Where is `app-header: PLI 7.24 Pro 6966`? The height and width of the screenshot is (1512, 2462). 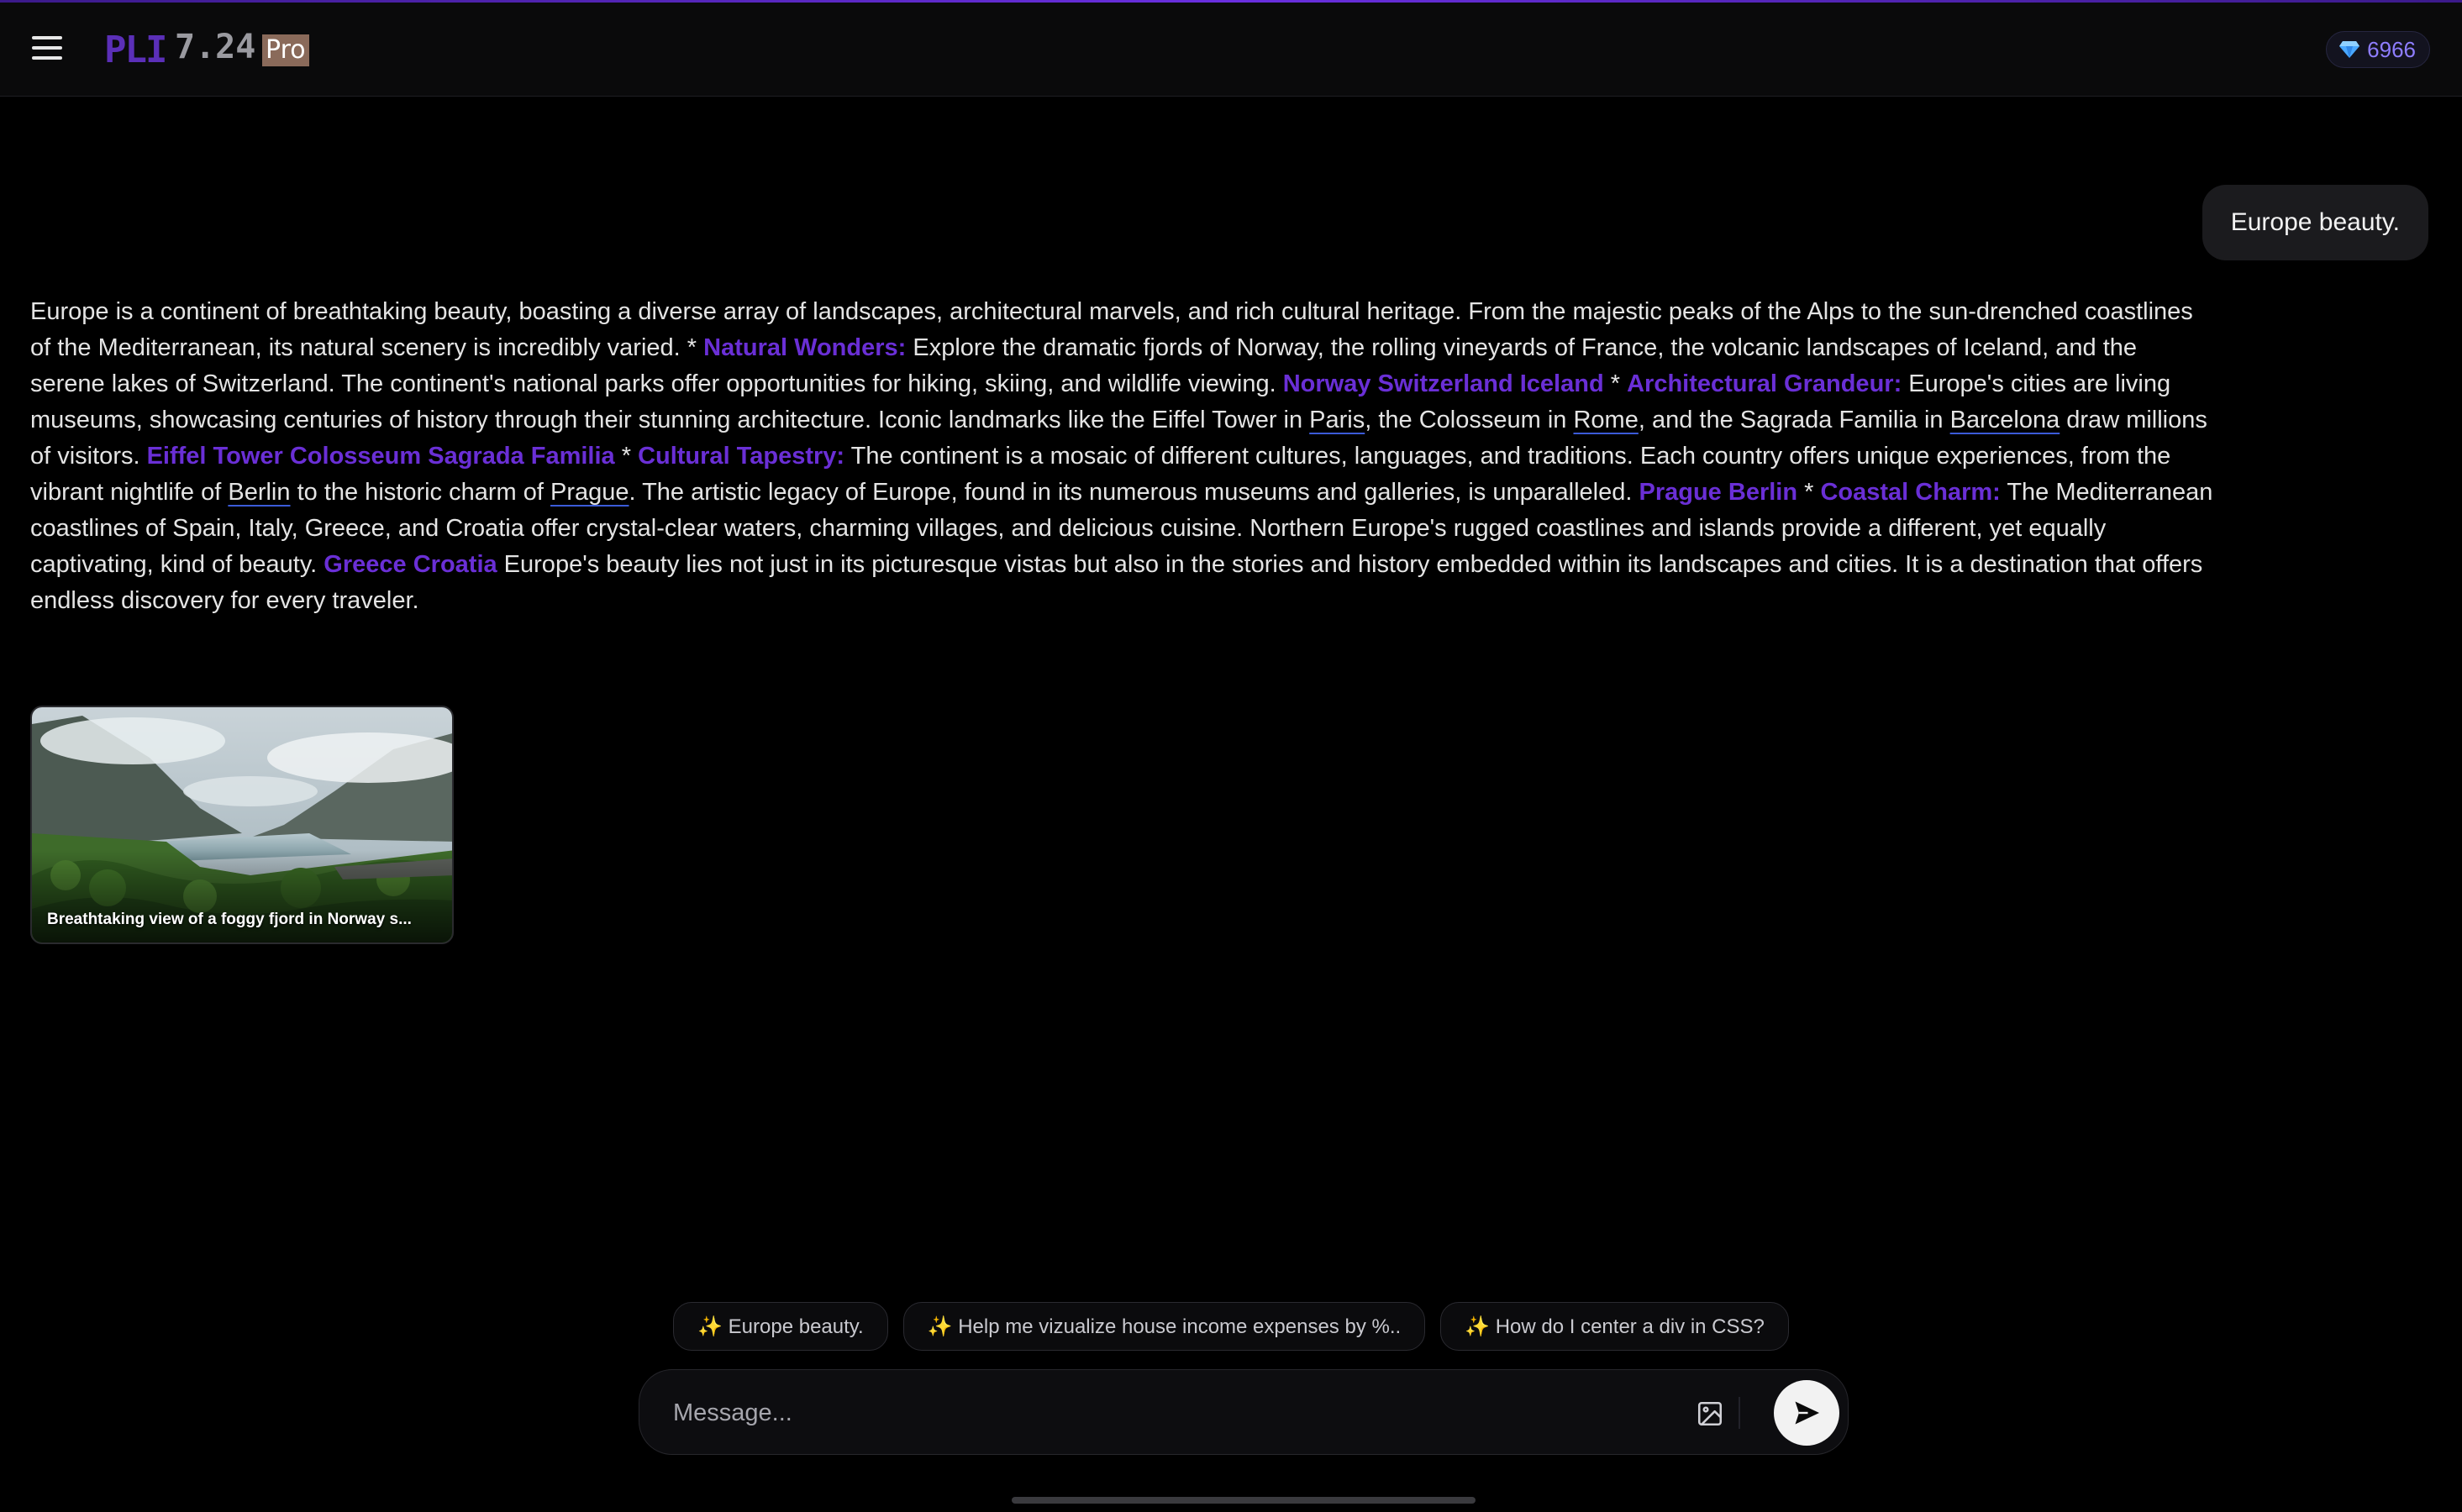
app-header: PLI 7.24 Pro 6966 is located at coordinates (1231, 50).